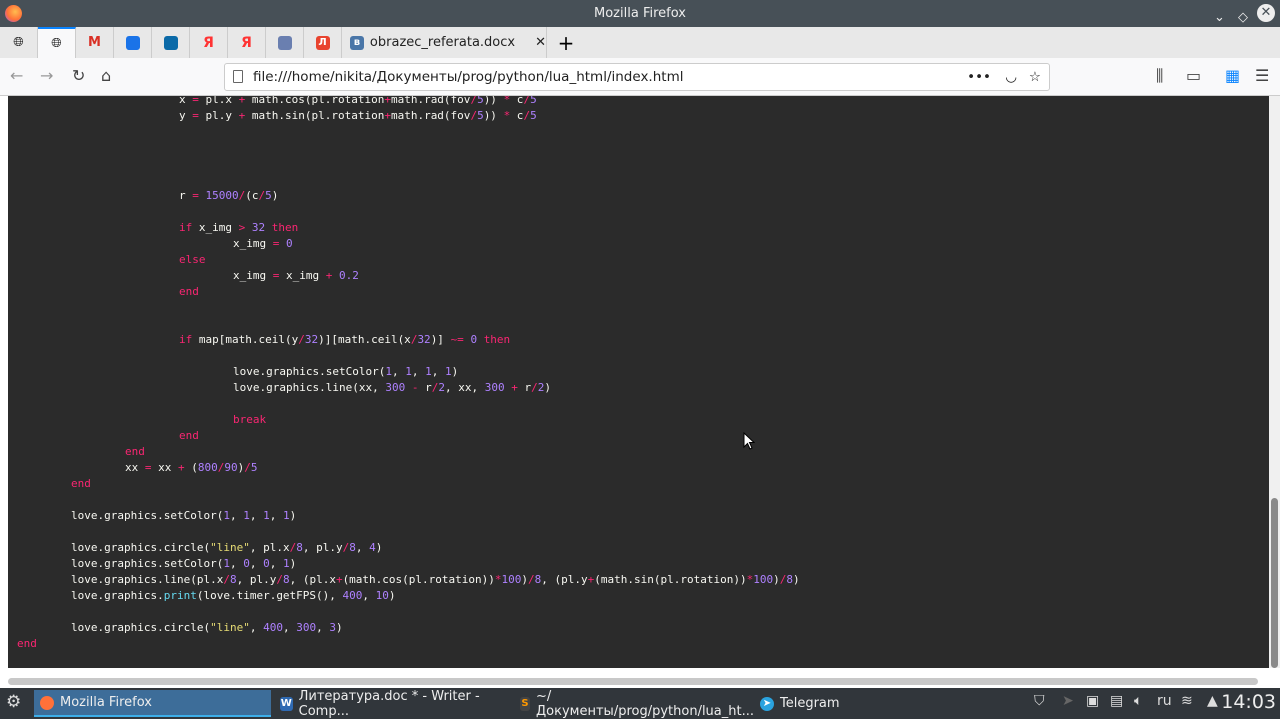  I want to click on task-firefox: Mozilla Firefox, so click(152, 703).